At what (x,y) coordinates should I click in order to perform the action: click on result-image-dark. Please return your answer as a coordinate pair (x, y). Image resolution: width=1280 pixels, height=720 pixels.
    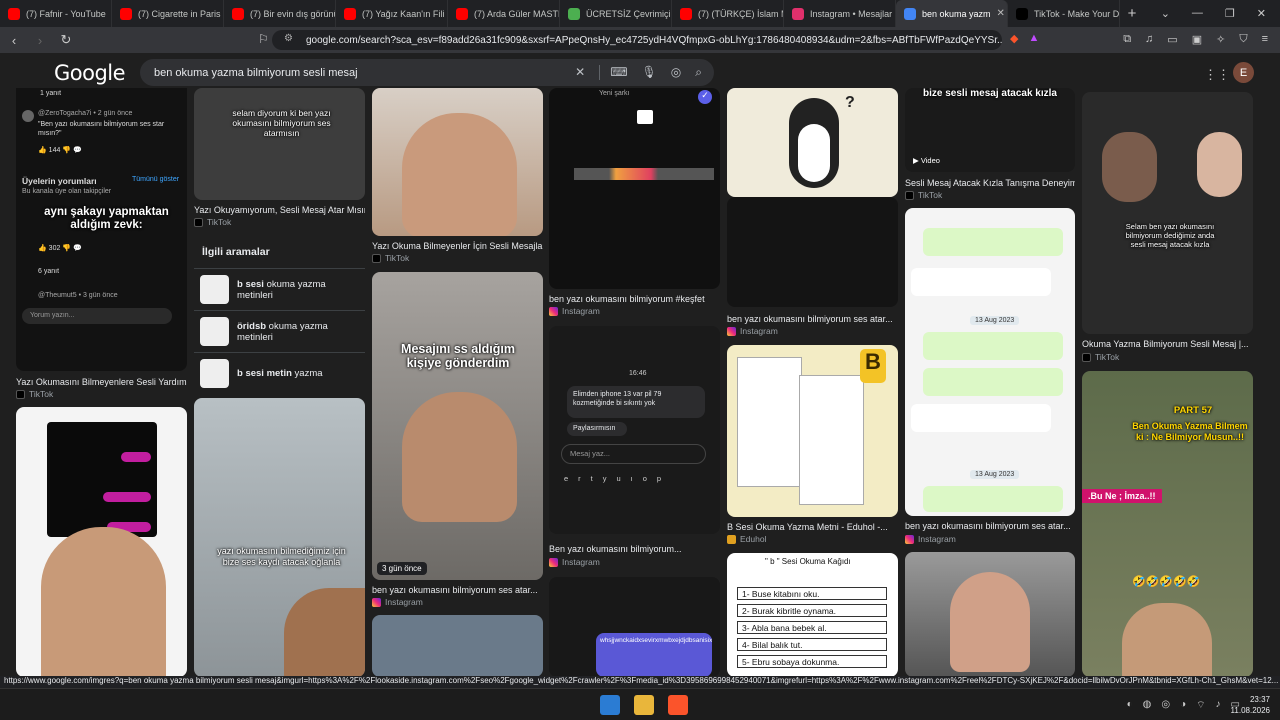
    Looking at the image, I should click on (812, 252).